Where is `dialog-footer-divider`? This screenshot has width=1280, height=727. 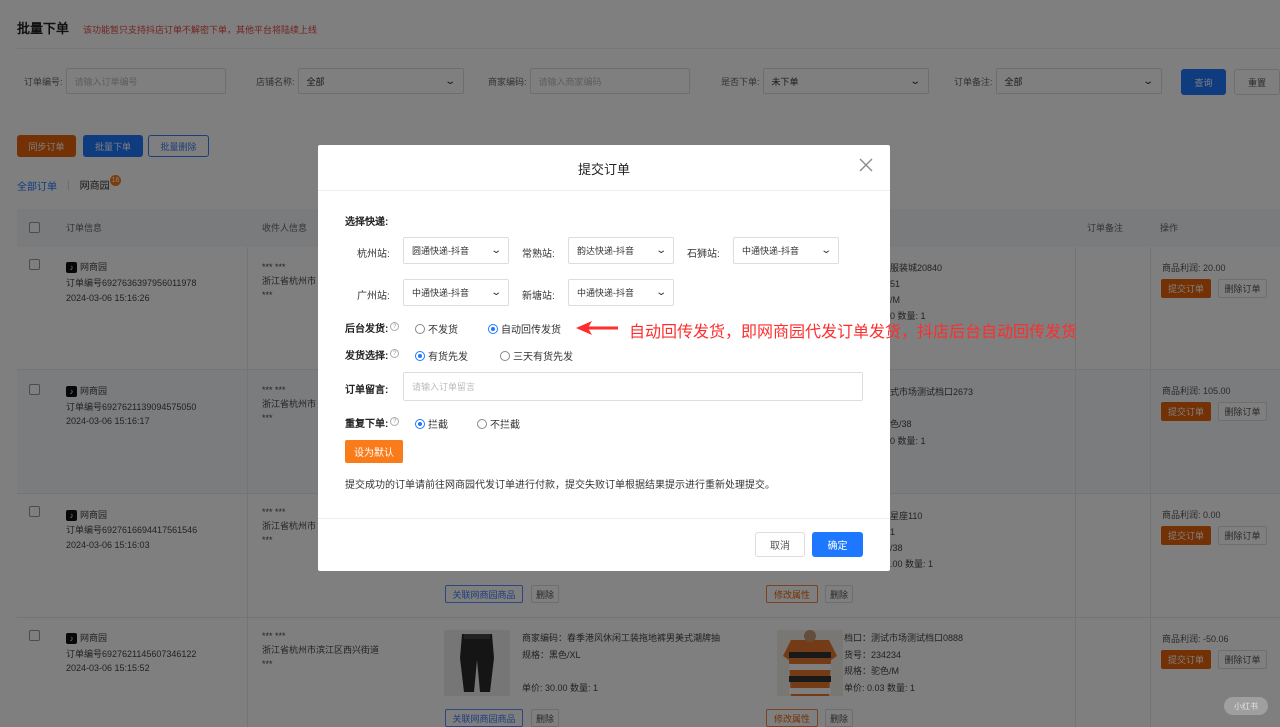
dialog-footer-divider is located at coordinates (604, 518).